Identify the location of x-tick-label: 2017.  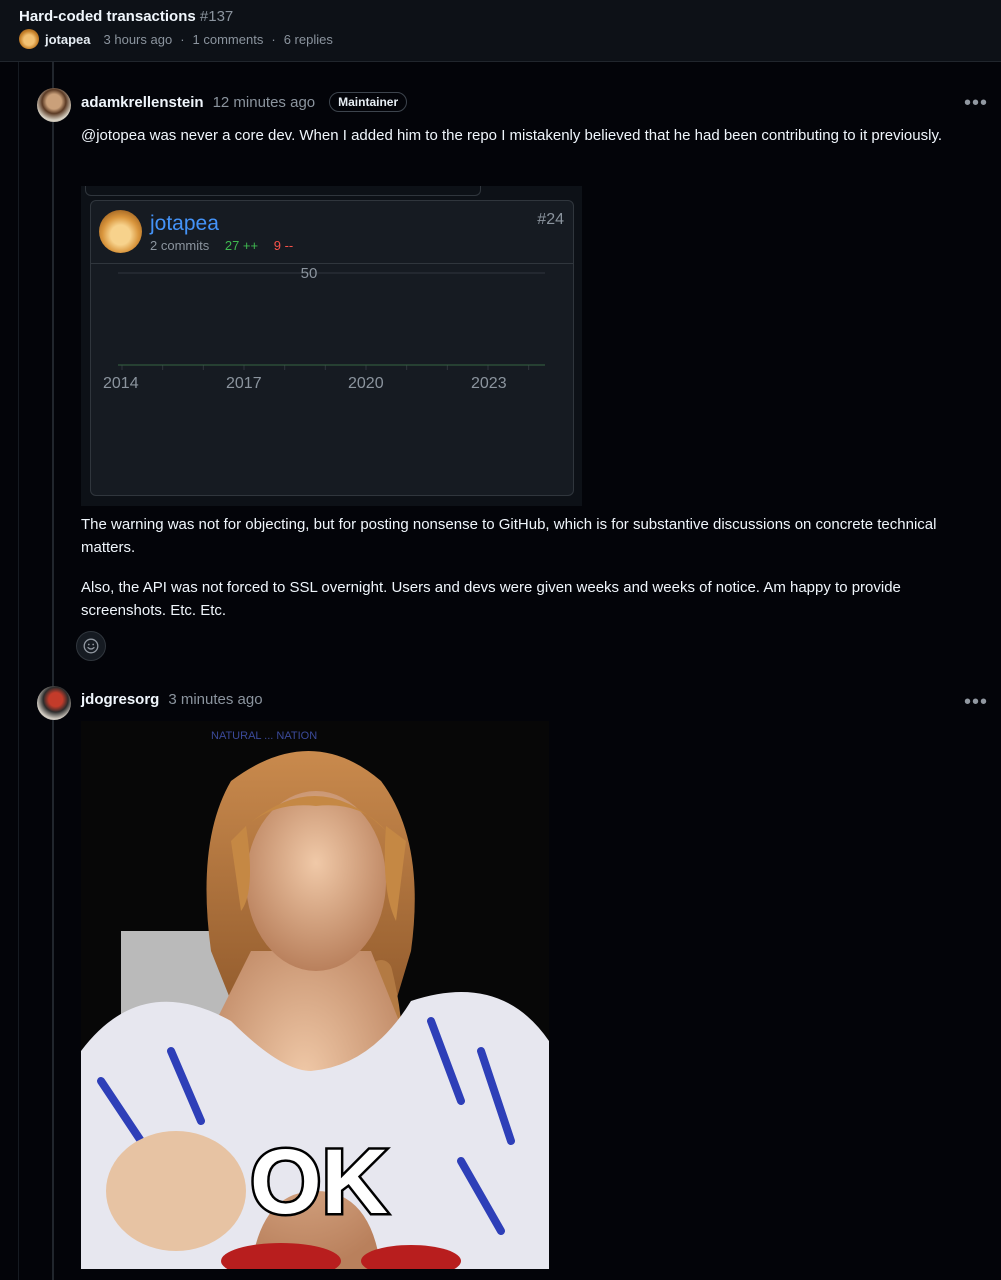
(244, 383).